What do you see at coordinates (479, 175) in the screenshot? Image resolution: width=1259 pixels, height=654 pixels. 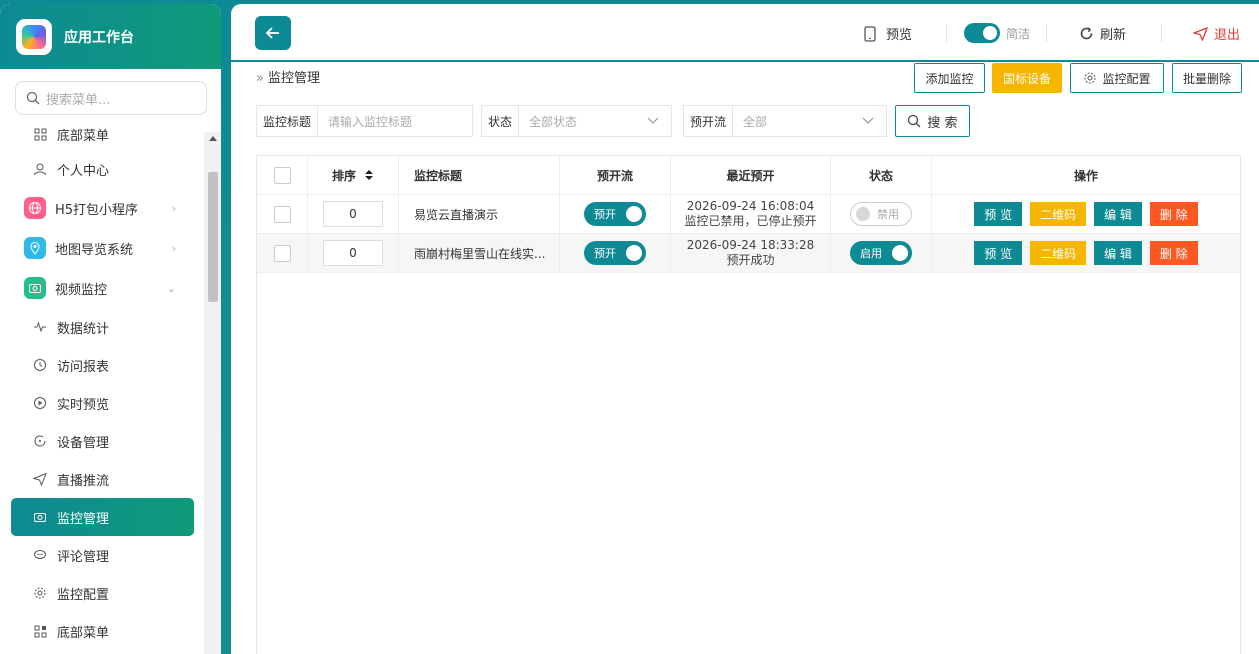 I see `header-title: 监控标题` at bounding box center [479, 175].